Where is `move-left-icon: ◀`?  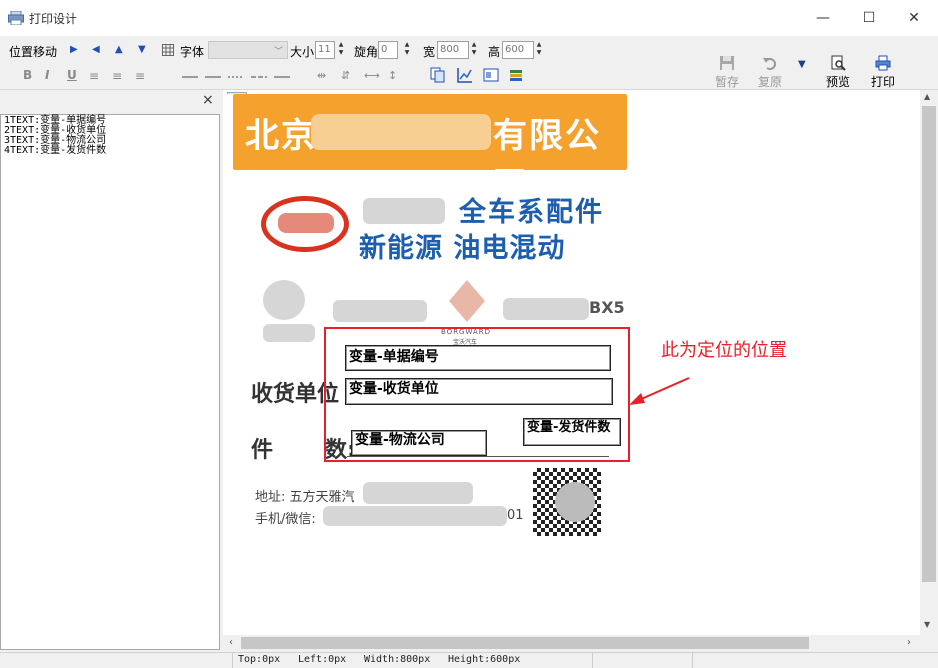 move-left-icon: ◀ is located at coordinates (96, 49).